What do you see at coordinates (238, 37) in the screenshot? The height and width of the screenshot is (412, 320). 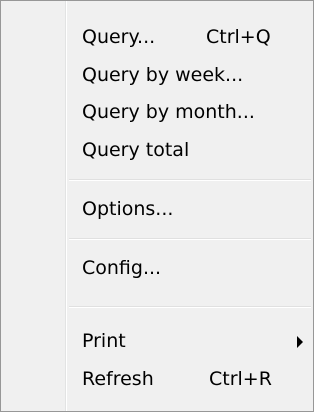 I see `menu-item-shortcut: Ctrl+Q` at bounding box center [238, 37].